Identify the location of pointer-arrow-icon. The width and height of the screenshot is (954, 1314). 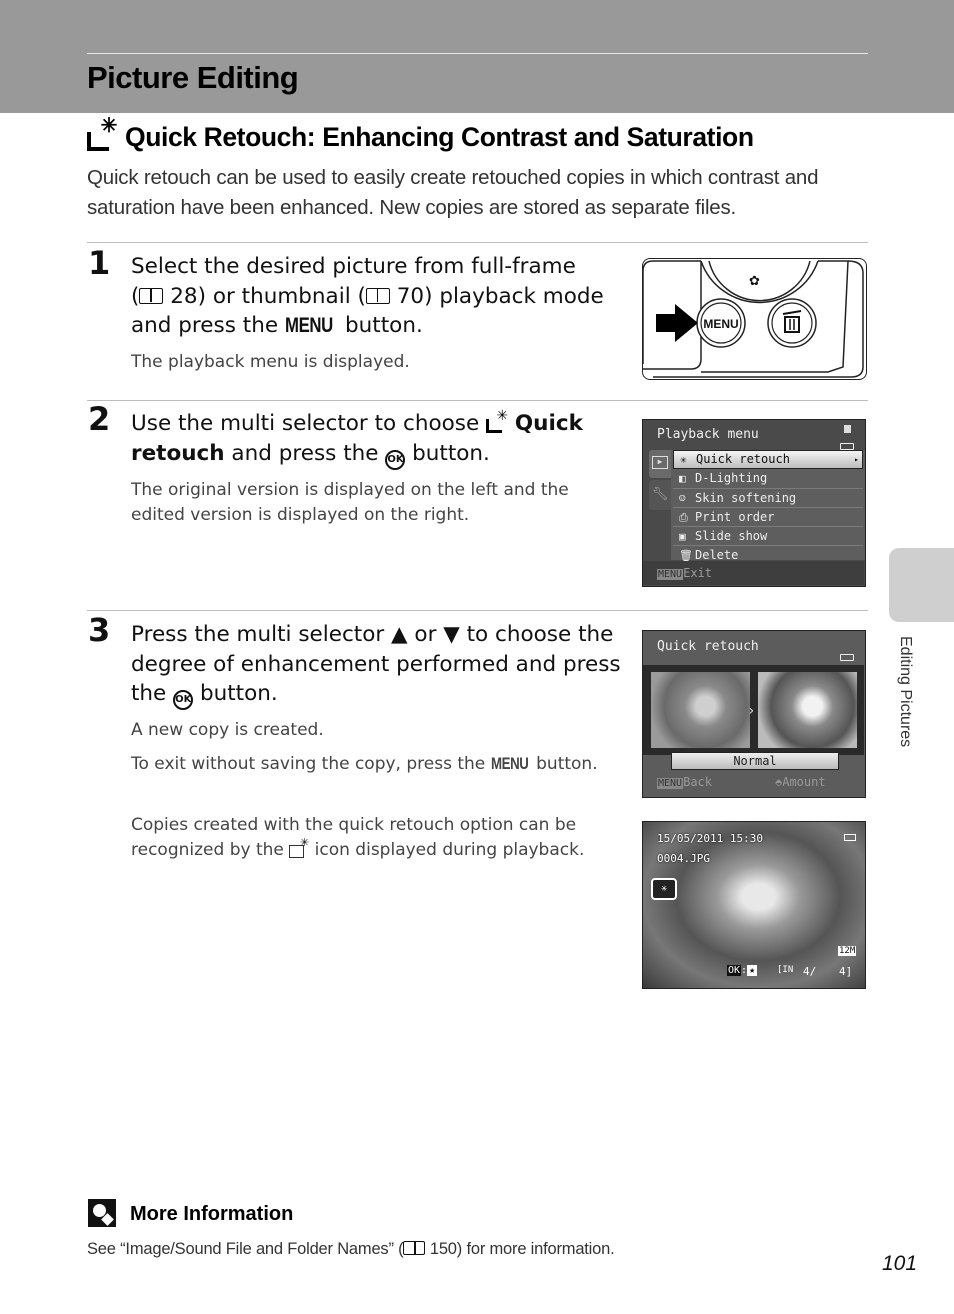
(677, 323).